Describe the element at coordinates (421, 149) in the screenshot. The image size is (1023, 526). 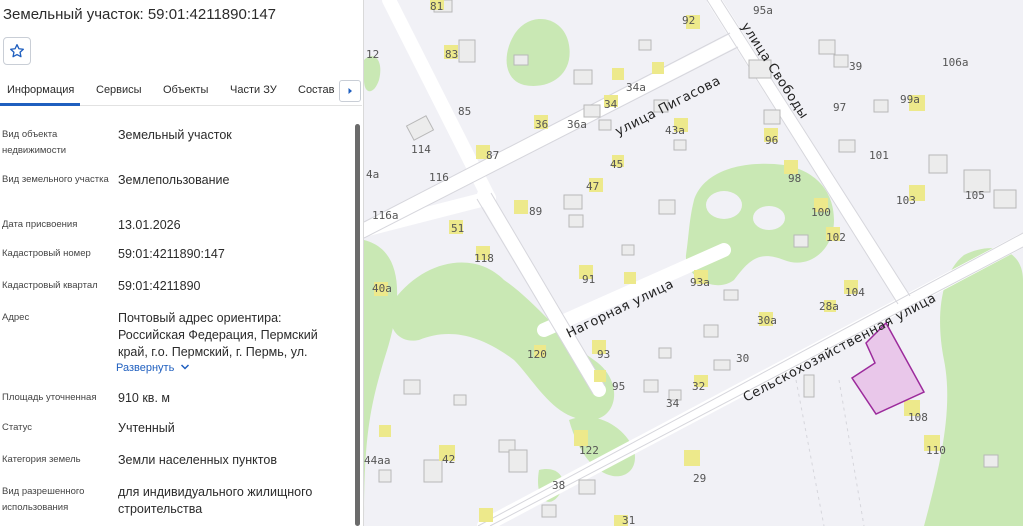
I see `house-number: 114` at that location.